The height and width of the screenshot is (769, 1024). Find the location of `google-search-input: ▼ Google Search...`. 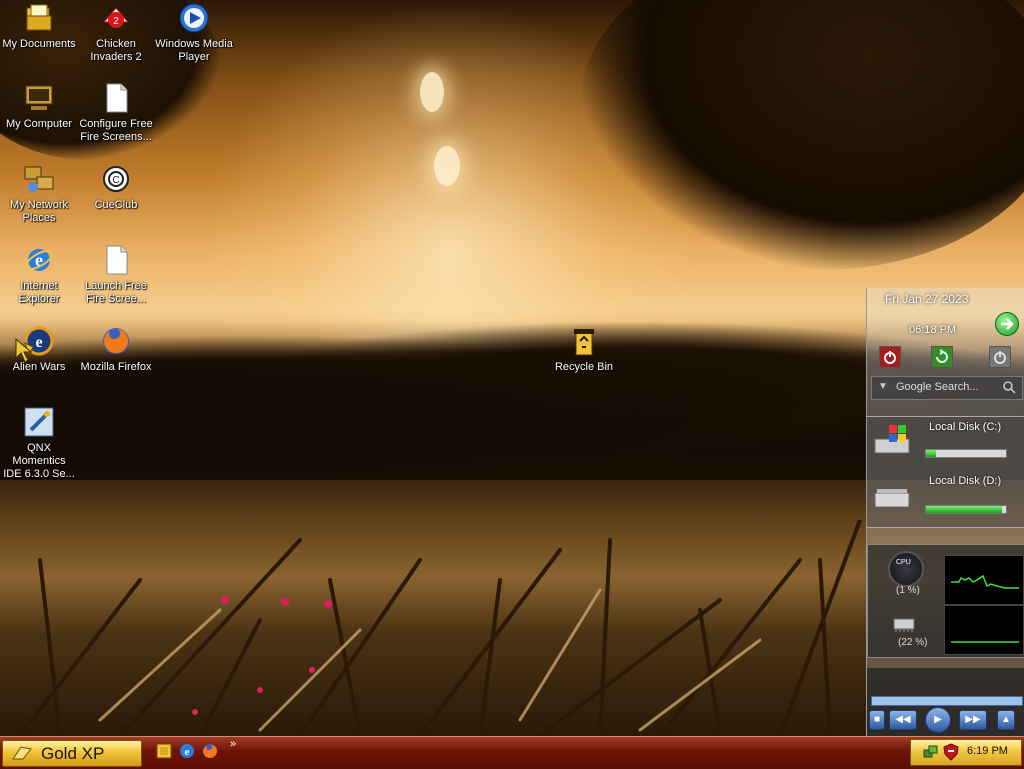

google-search-input: ▼ Google Search... is located at coordinates (947, 388).